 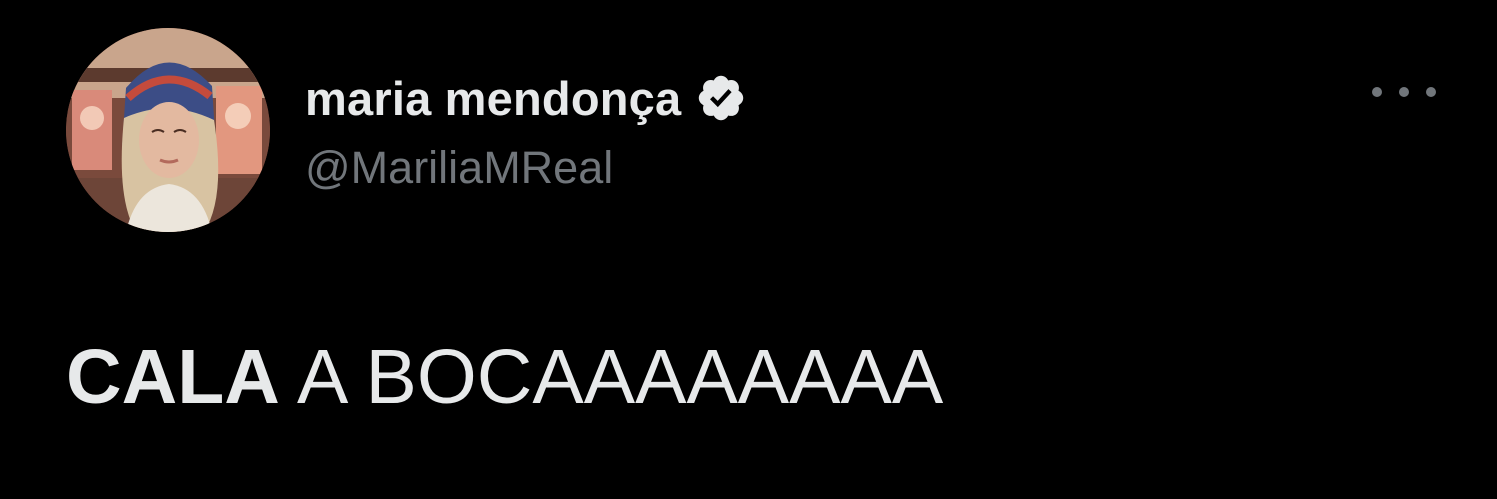 What do you see at coordinates (493, 98) in the screenshot?
I see `author-display-name: maria mendonça` at bounding box center [493, 98].